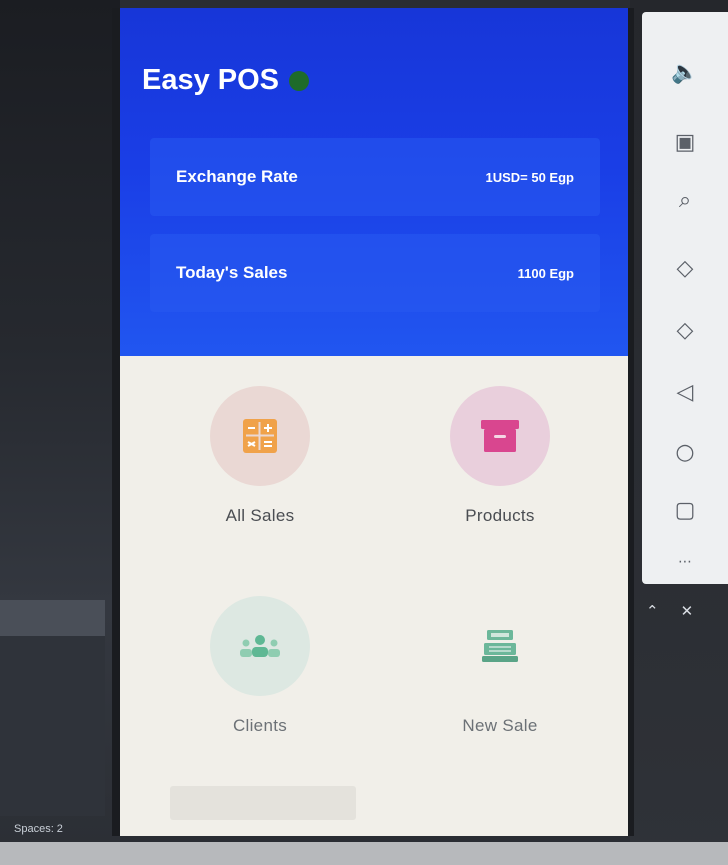 The width and height of the screenshot is (728, 865). What do you see at coordinates (263, 803) in the screenshot?
I see `bottom-panel-placeholder` at bounding box center [263, 803].